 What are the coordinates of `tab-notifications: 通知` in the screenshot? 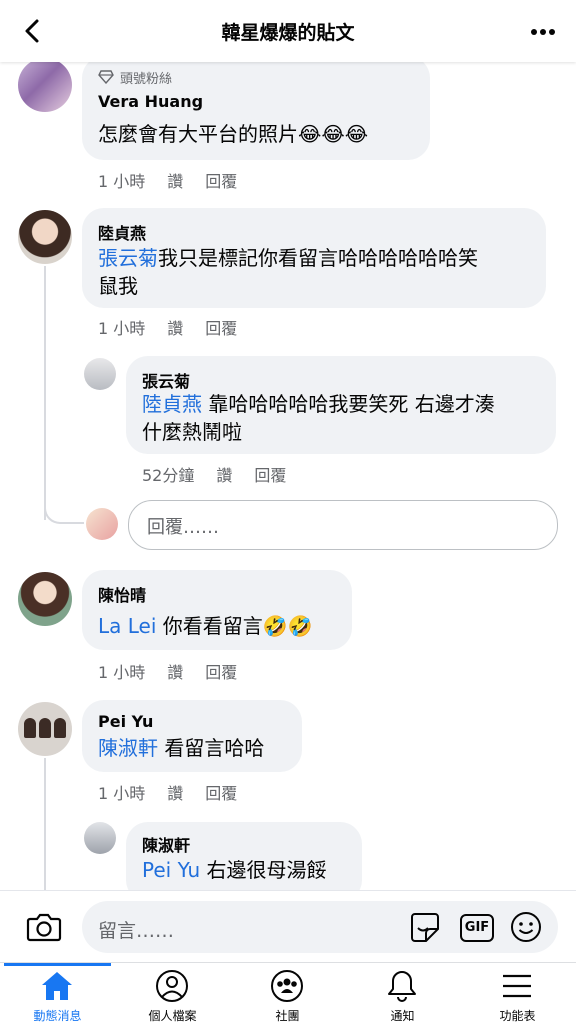 It's located at (402, 994).